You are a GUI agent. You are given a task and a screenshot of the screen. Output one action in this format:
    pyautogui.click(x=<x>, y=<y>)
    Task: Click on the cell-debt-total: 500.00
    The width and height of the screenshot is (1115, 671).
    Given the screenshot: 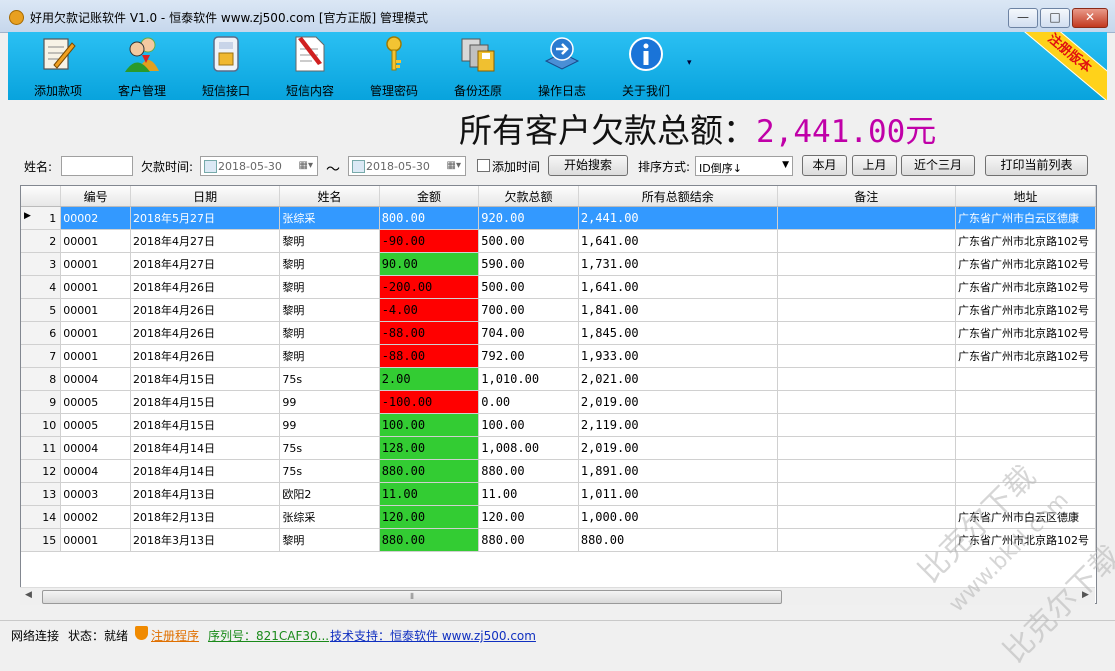 What is the action you would take?
    pyautogui.click(x=528, y=241)
    